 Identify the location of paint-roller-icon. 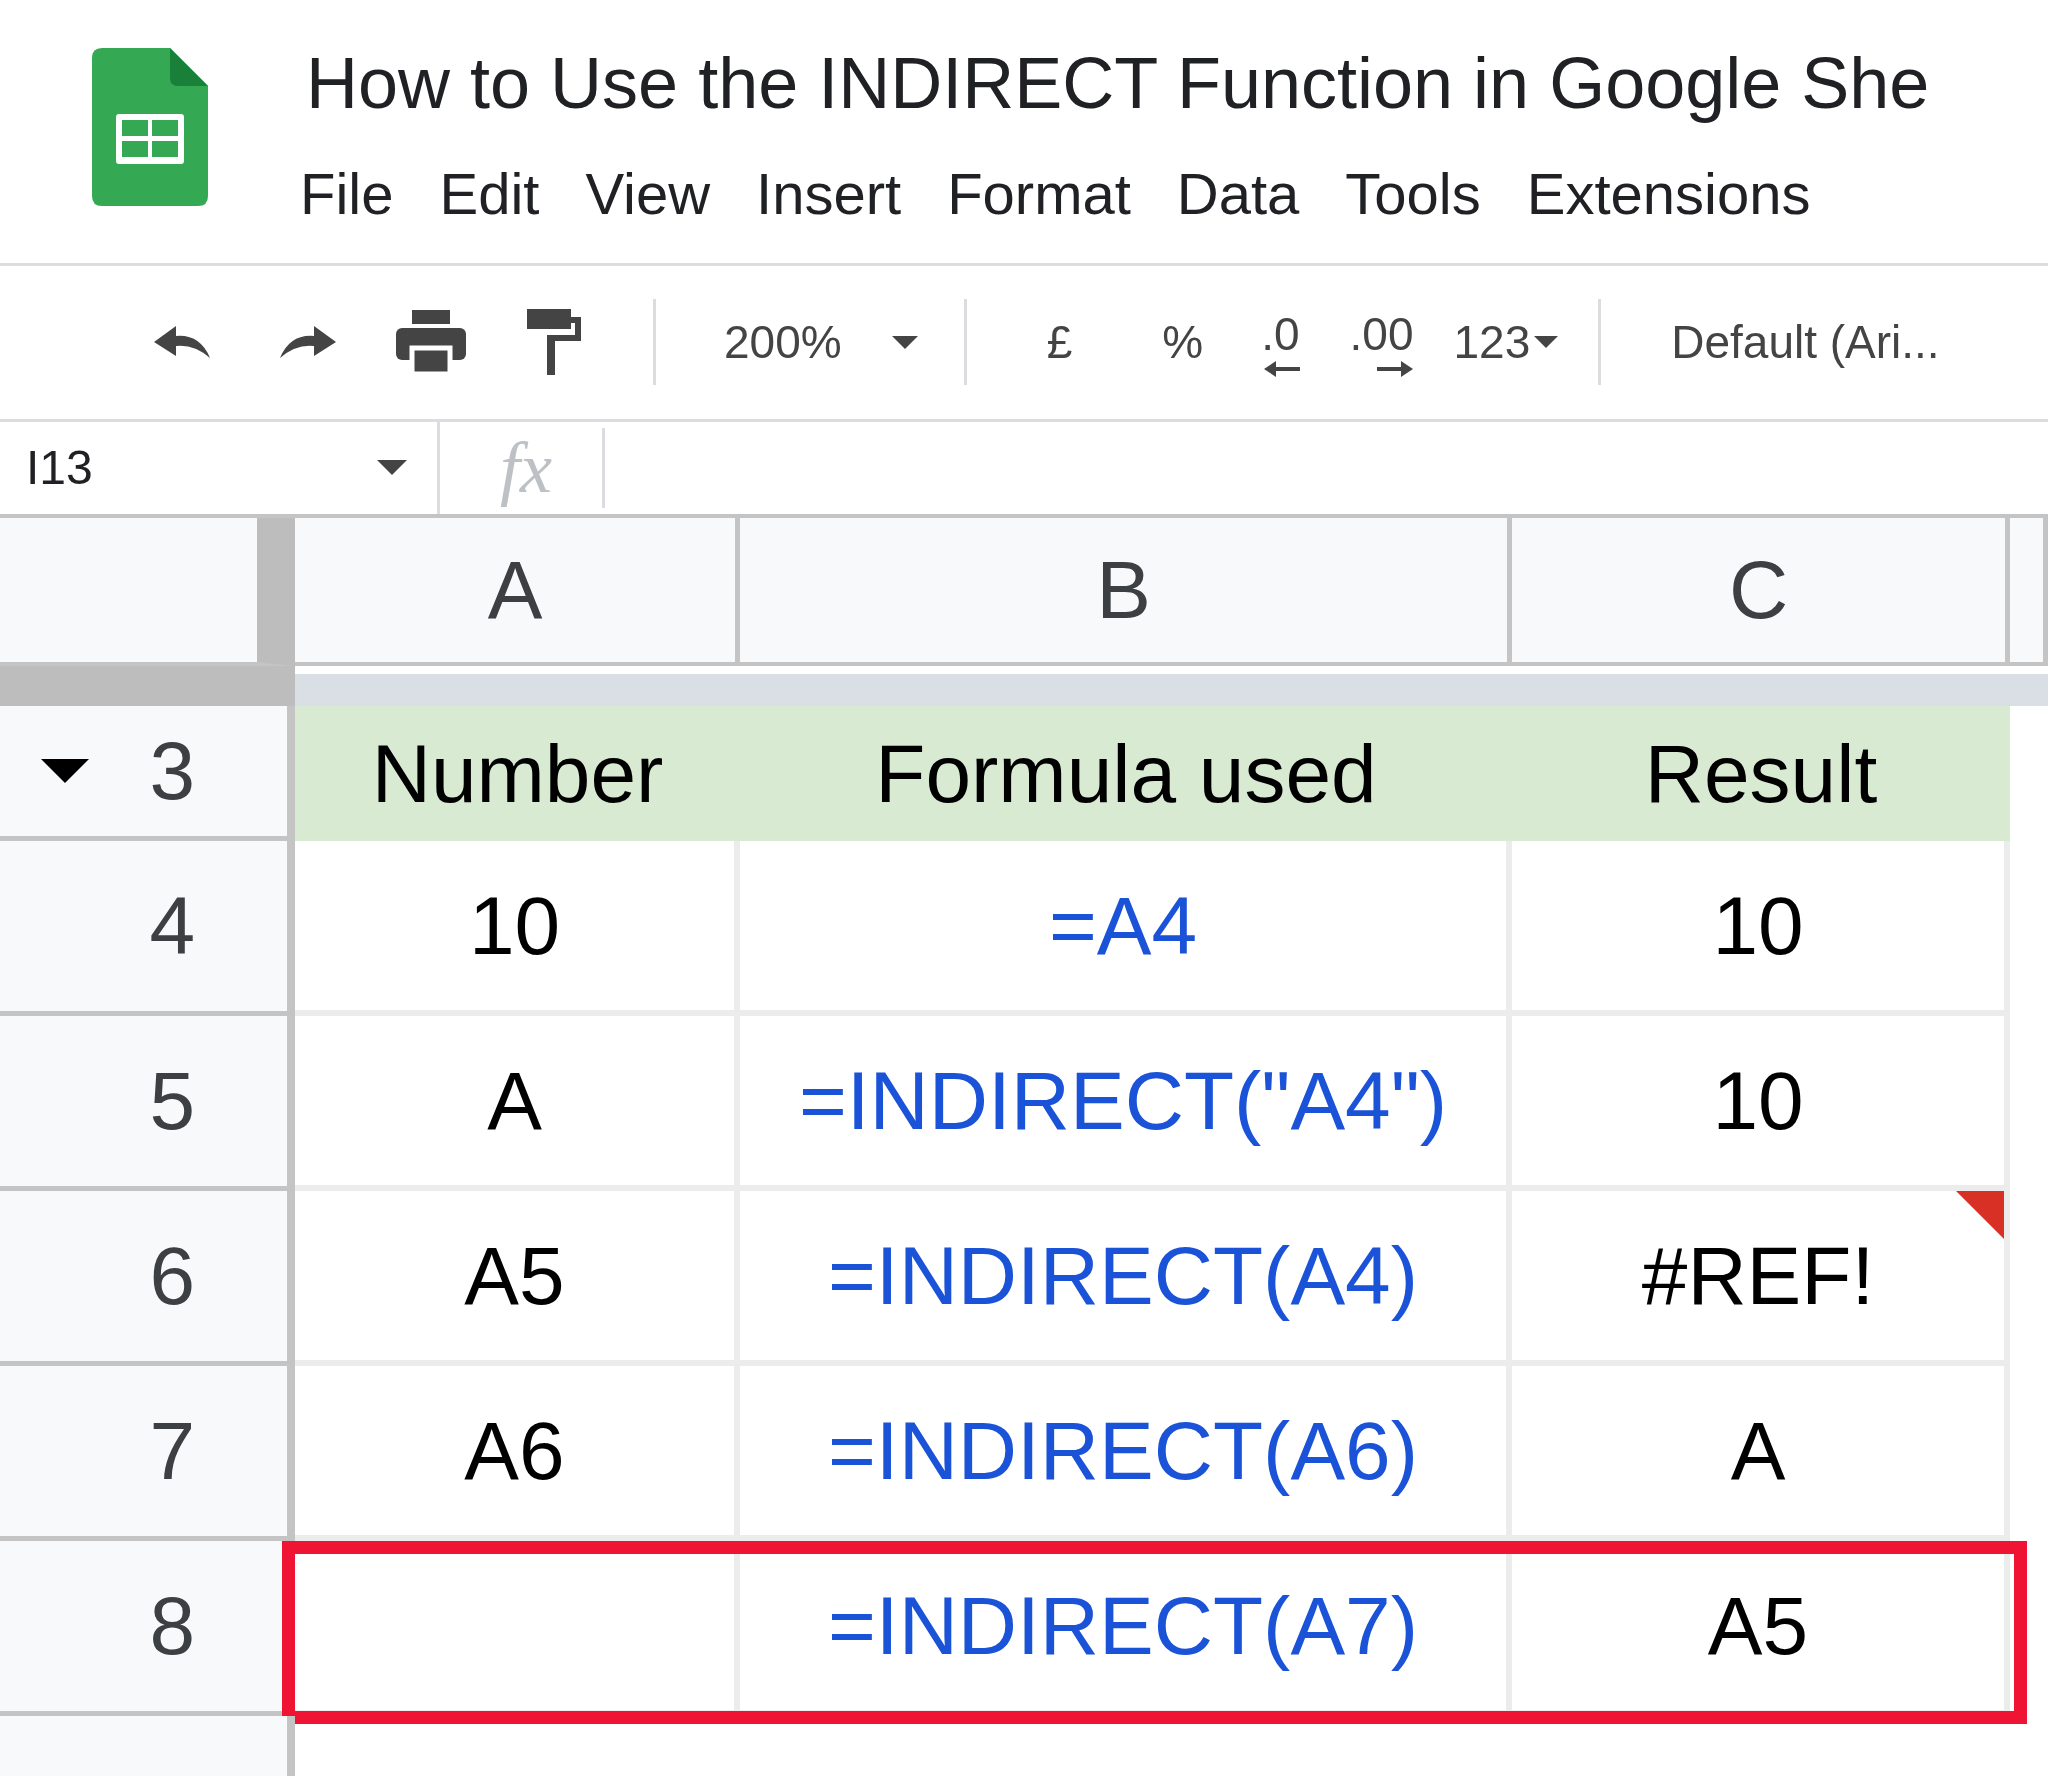
(555, 342).